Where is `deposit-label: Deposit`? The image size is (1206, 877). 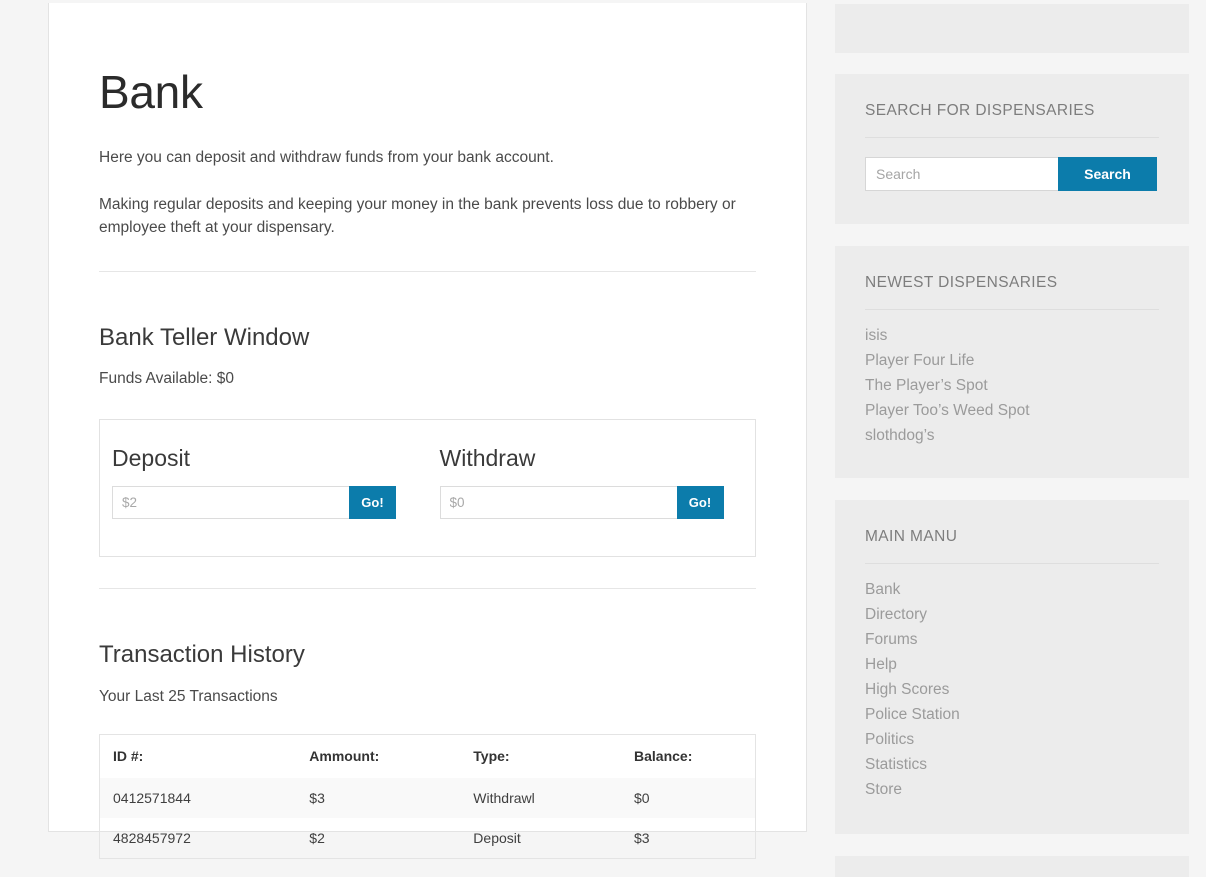
deposit-label: Deposit is located at coordinates (151, 458).